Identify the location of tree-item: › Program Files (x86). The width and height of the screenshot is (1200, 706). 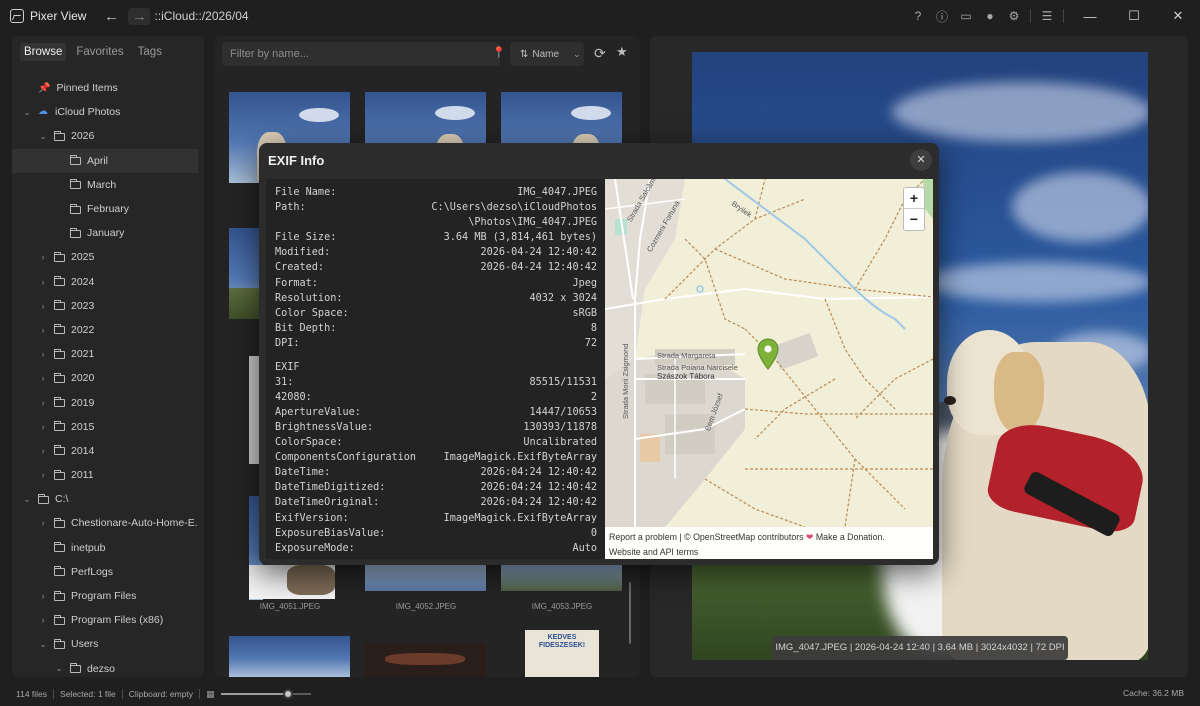
(105, 620).